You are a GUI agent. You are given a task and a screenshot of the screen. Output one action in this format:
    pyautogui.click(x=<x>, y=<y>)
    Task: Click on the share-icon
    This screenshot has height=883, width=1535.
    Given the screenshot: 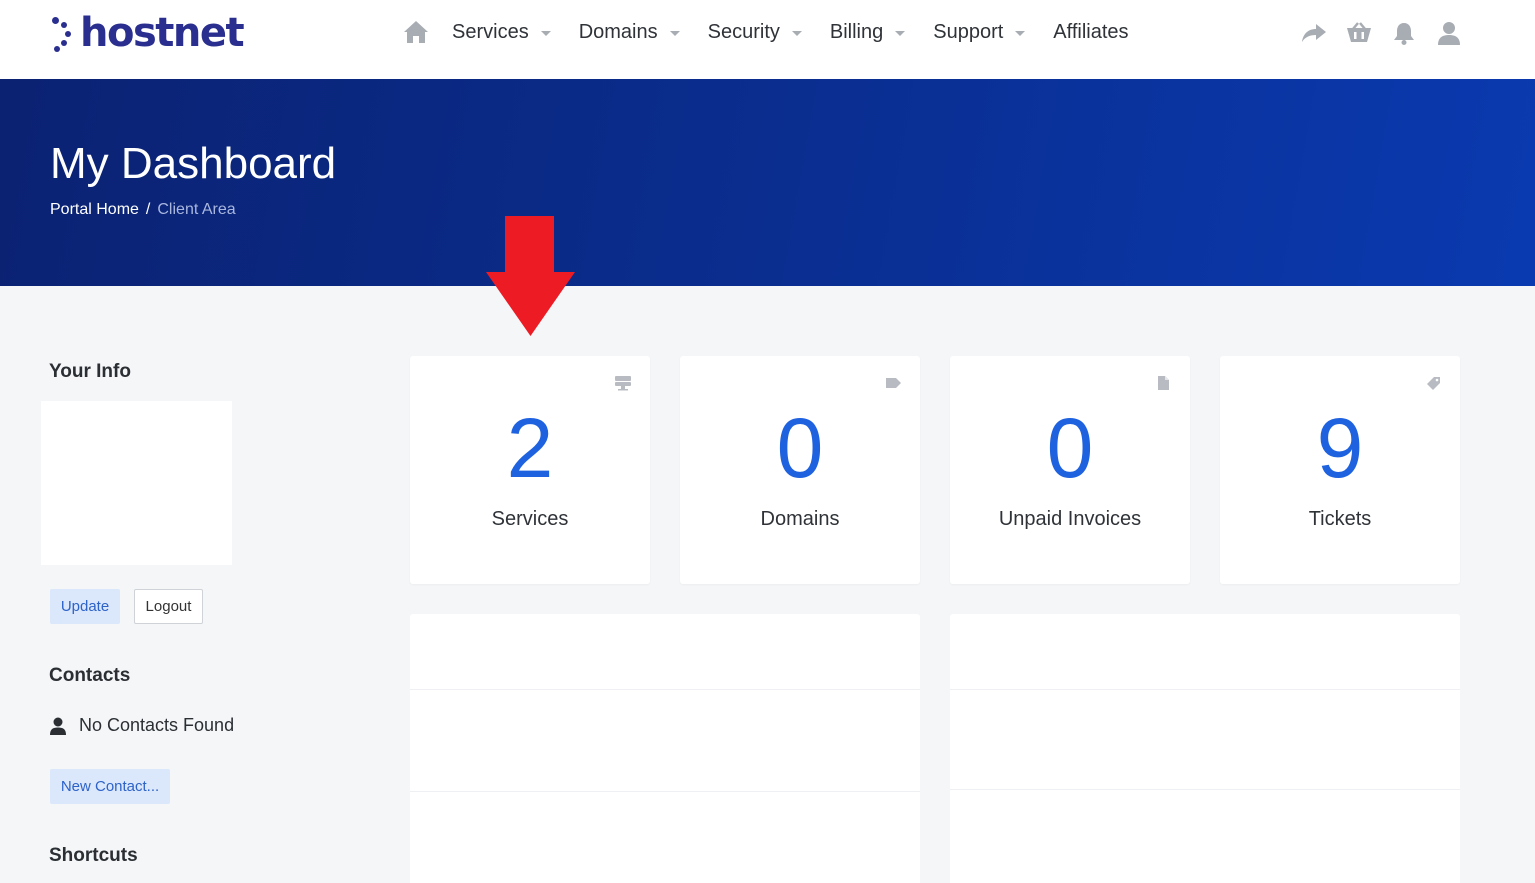 What is the action you would take?
    pyautogui.click(x=1314, y=33)
    